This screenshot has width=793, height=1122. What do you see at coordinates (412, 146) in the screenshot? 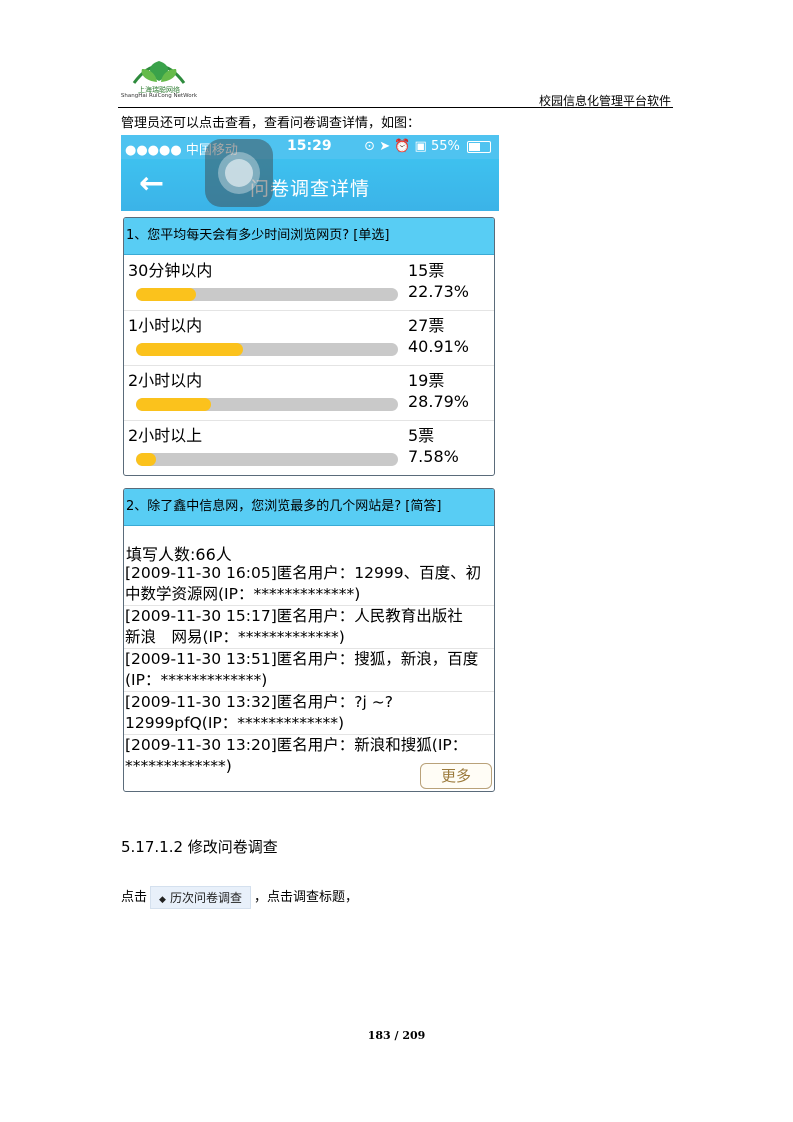
I see `status-icons-and-battery-percent: ⊙ ➤ ⏰ ▣ 55%` at bounding box center [412, 146].